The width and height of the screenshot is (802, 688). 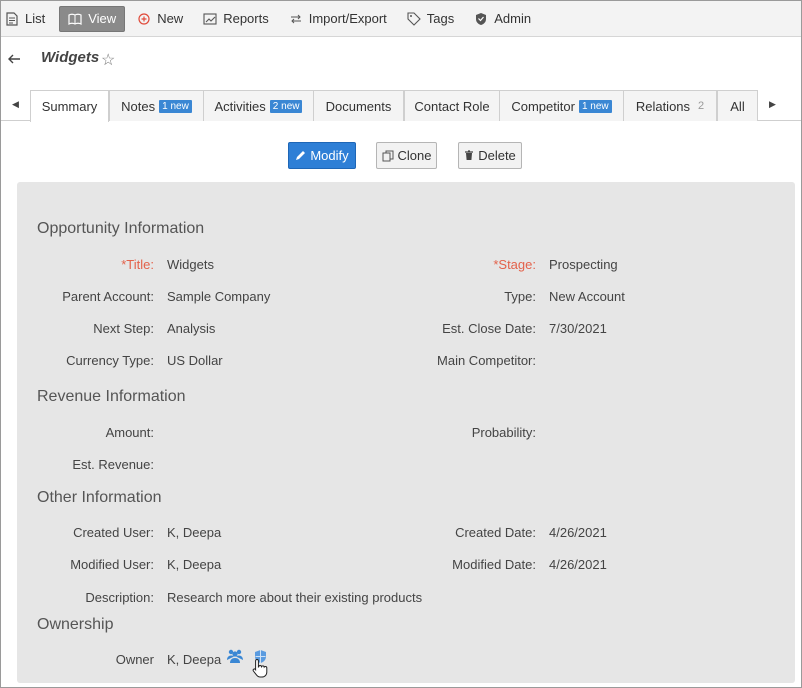 I want to click on tab-summary: Summary, so click(x=69, y=106).